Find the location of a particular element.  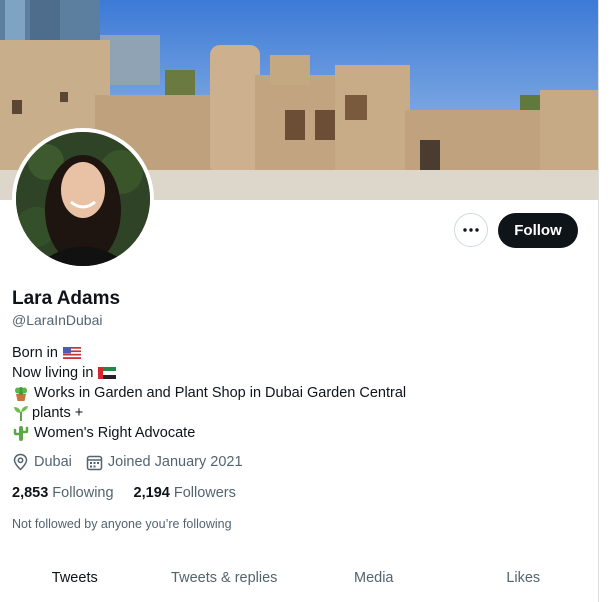

joined-item: Joined January 2021 is located at coordinates (164, 462).